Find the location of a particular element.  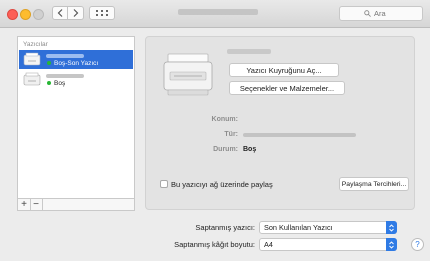

default-printer-label: Saptanmış yazıcı: is located at coordinates (225, 227).